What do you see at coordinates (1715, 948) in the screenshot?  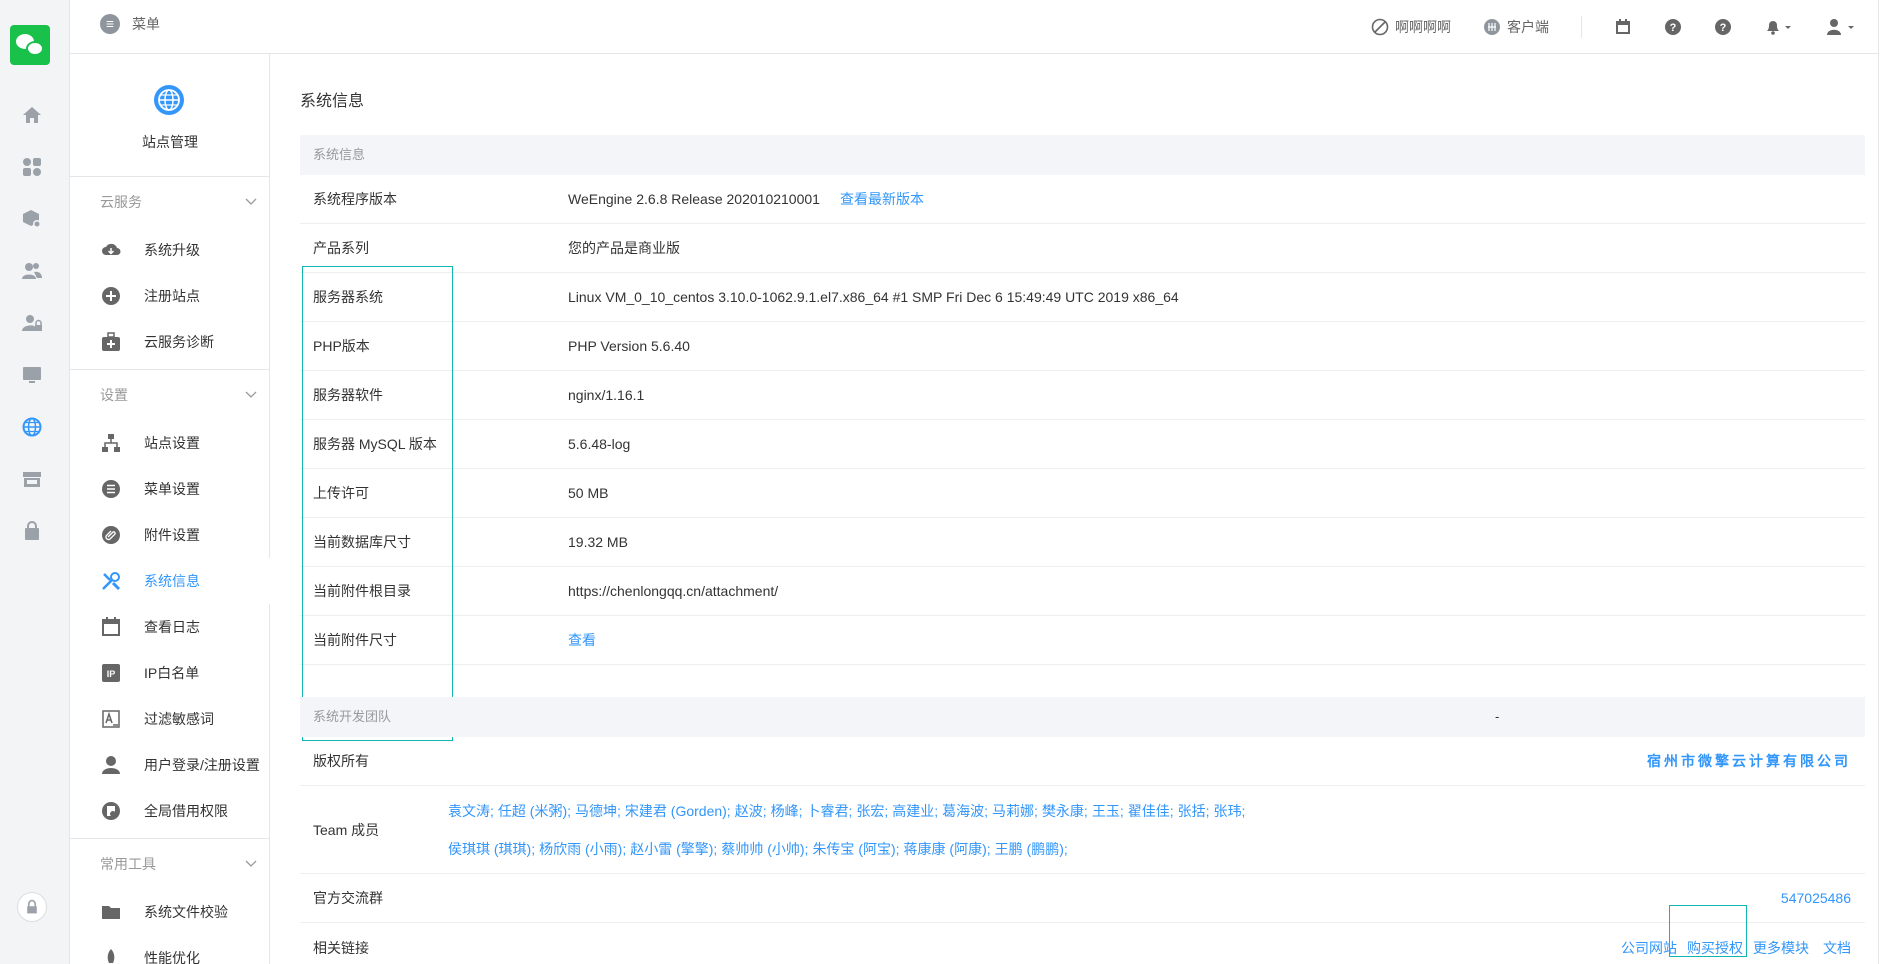 I see `buy-license-link: 购买授权` at bounding box center [1715, 948].